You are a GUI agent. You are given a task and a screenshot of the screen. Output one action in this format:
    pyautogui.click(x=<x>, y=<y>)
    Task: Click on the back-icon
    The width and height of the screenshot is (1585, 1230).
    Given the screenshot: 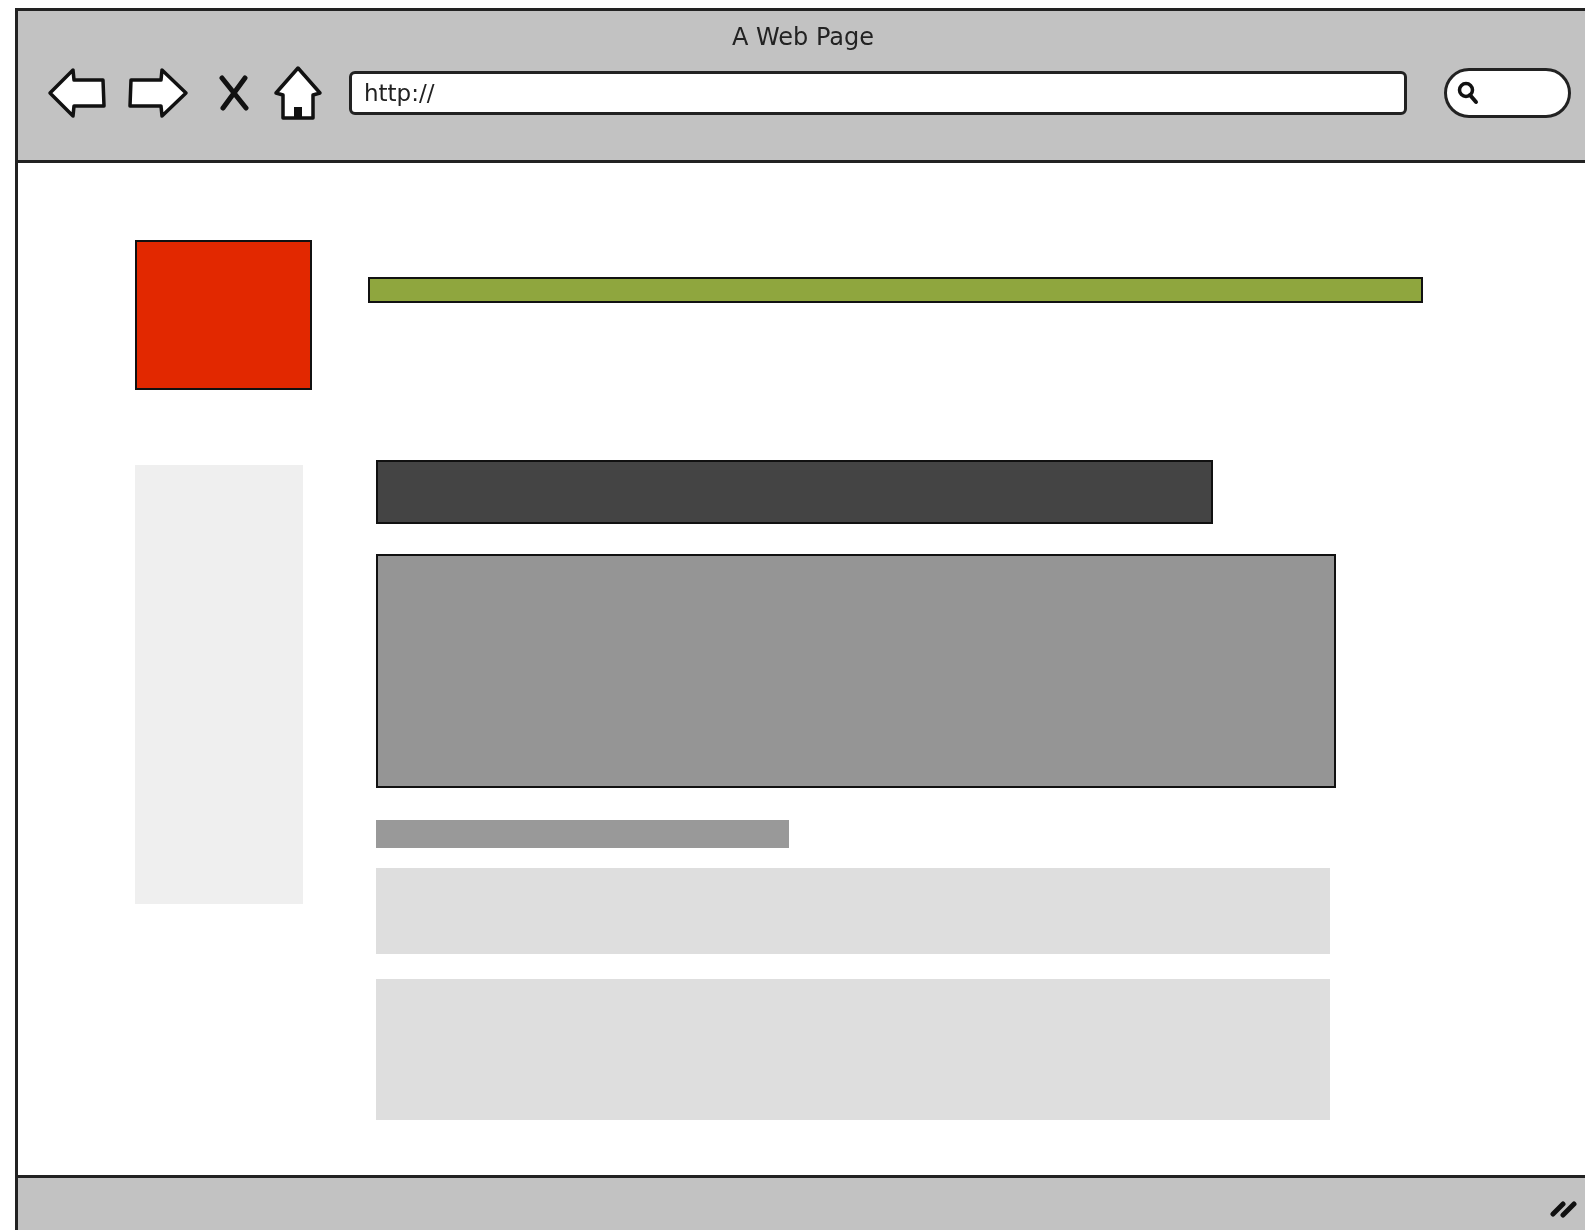 What is the action you would take?
    pyautogui.click(x=77, y=93)
    